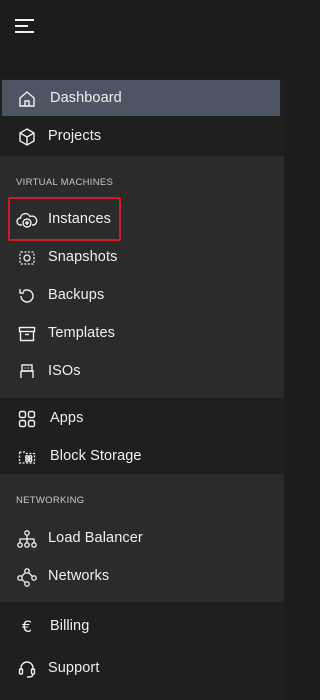  I want to click on network-icon, so click(27, 577).